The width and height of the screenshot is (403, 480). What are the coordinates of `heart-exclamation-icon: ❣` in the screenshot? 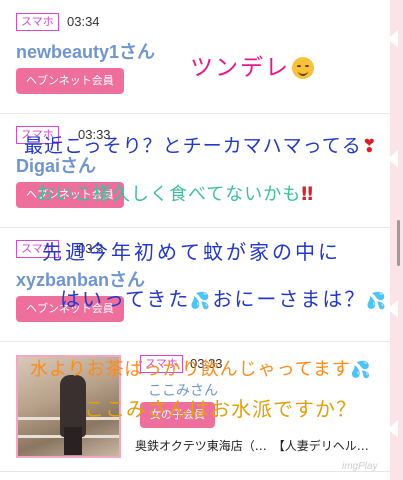 It's located at (369, 146).